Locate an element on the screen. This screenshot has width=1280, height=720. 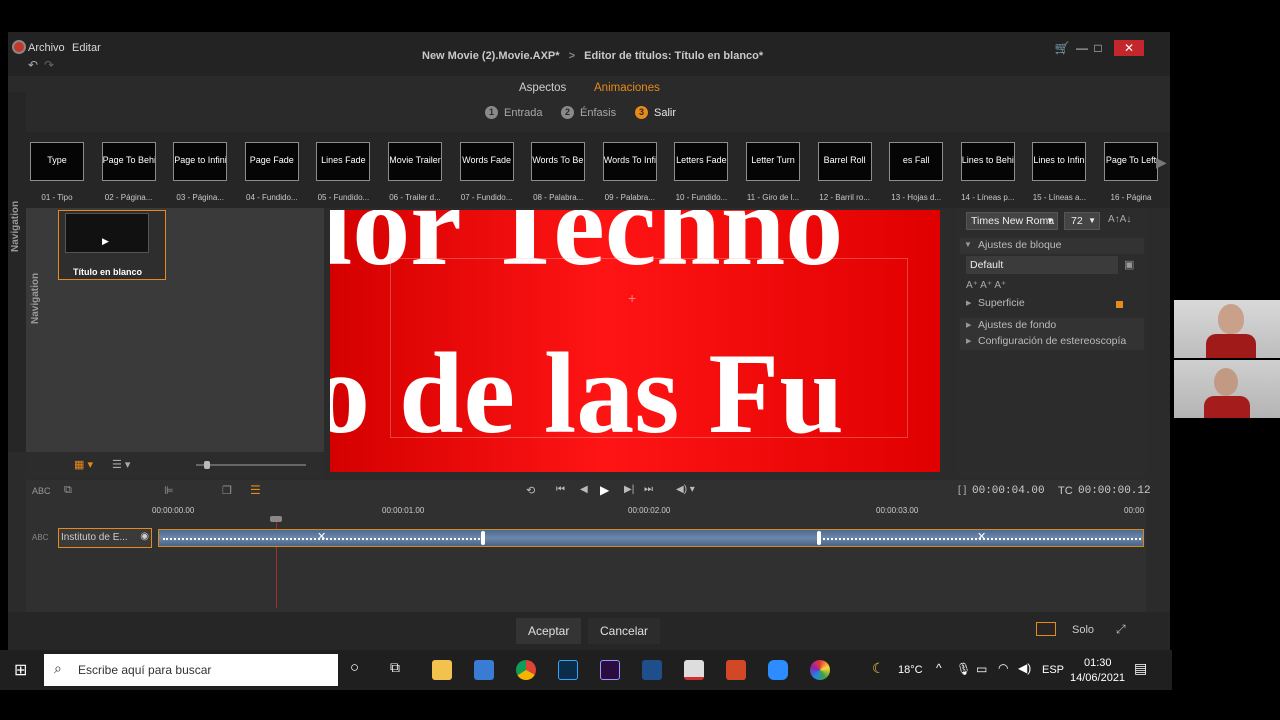
tab-aspectos: Aspectos is located at coordinates (542, 88).